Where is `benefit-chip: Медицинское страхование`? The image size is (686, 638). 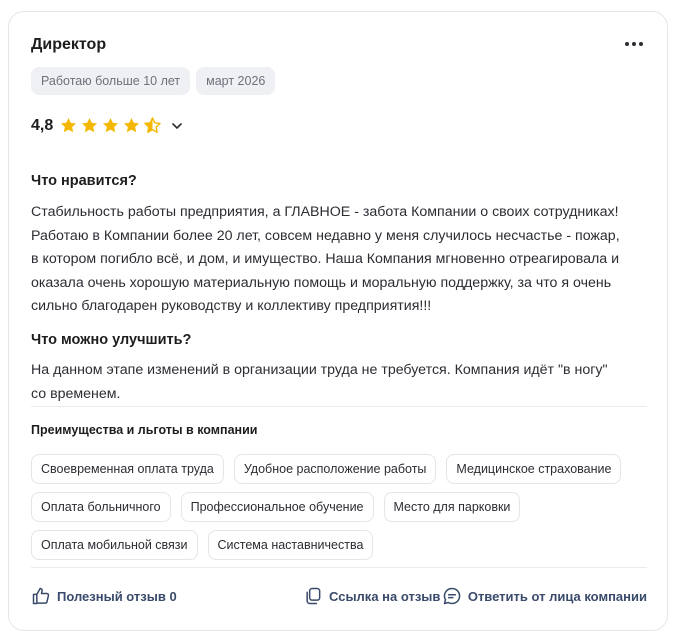
benefit-chip: Медицинское страхование is located at coordinates (534, 469).